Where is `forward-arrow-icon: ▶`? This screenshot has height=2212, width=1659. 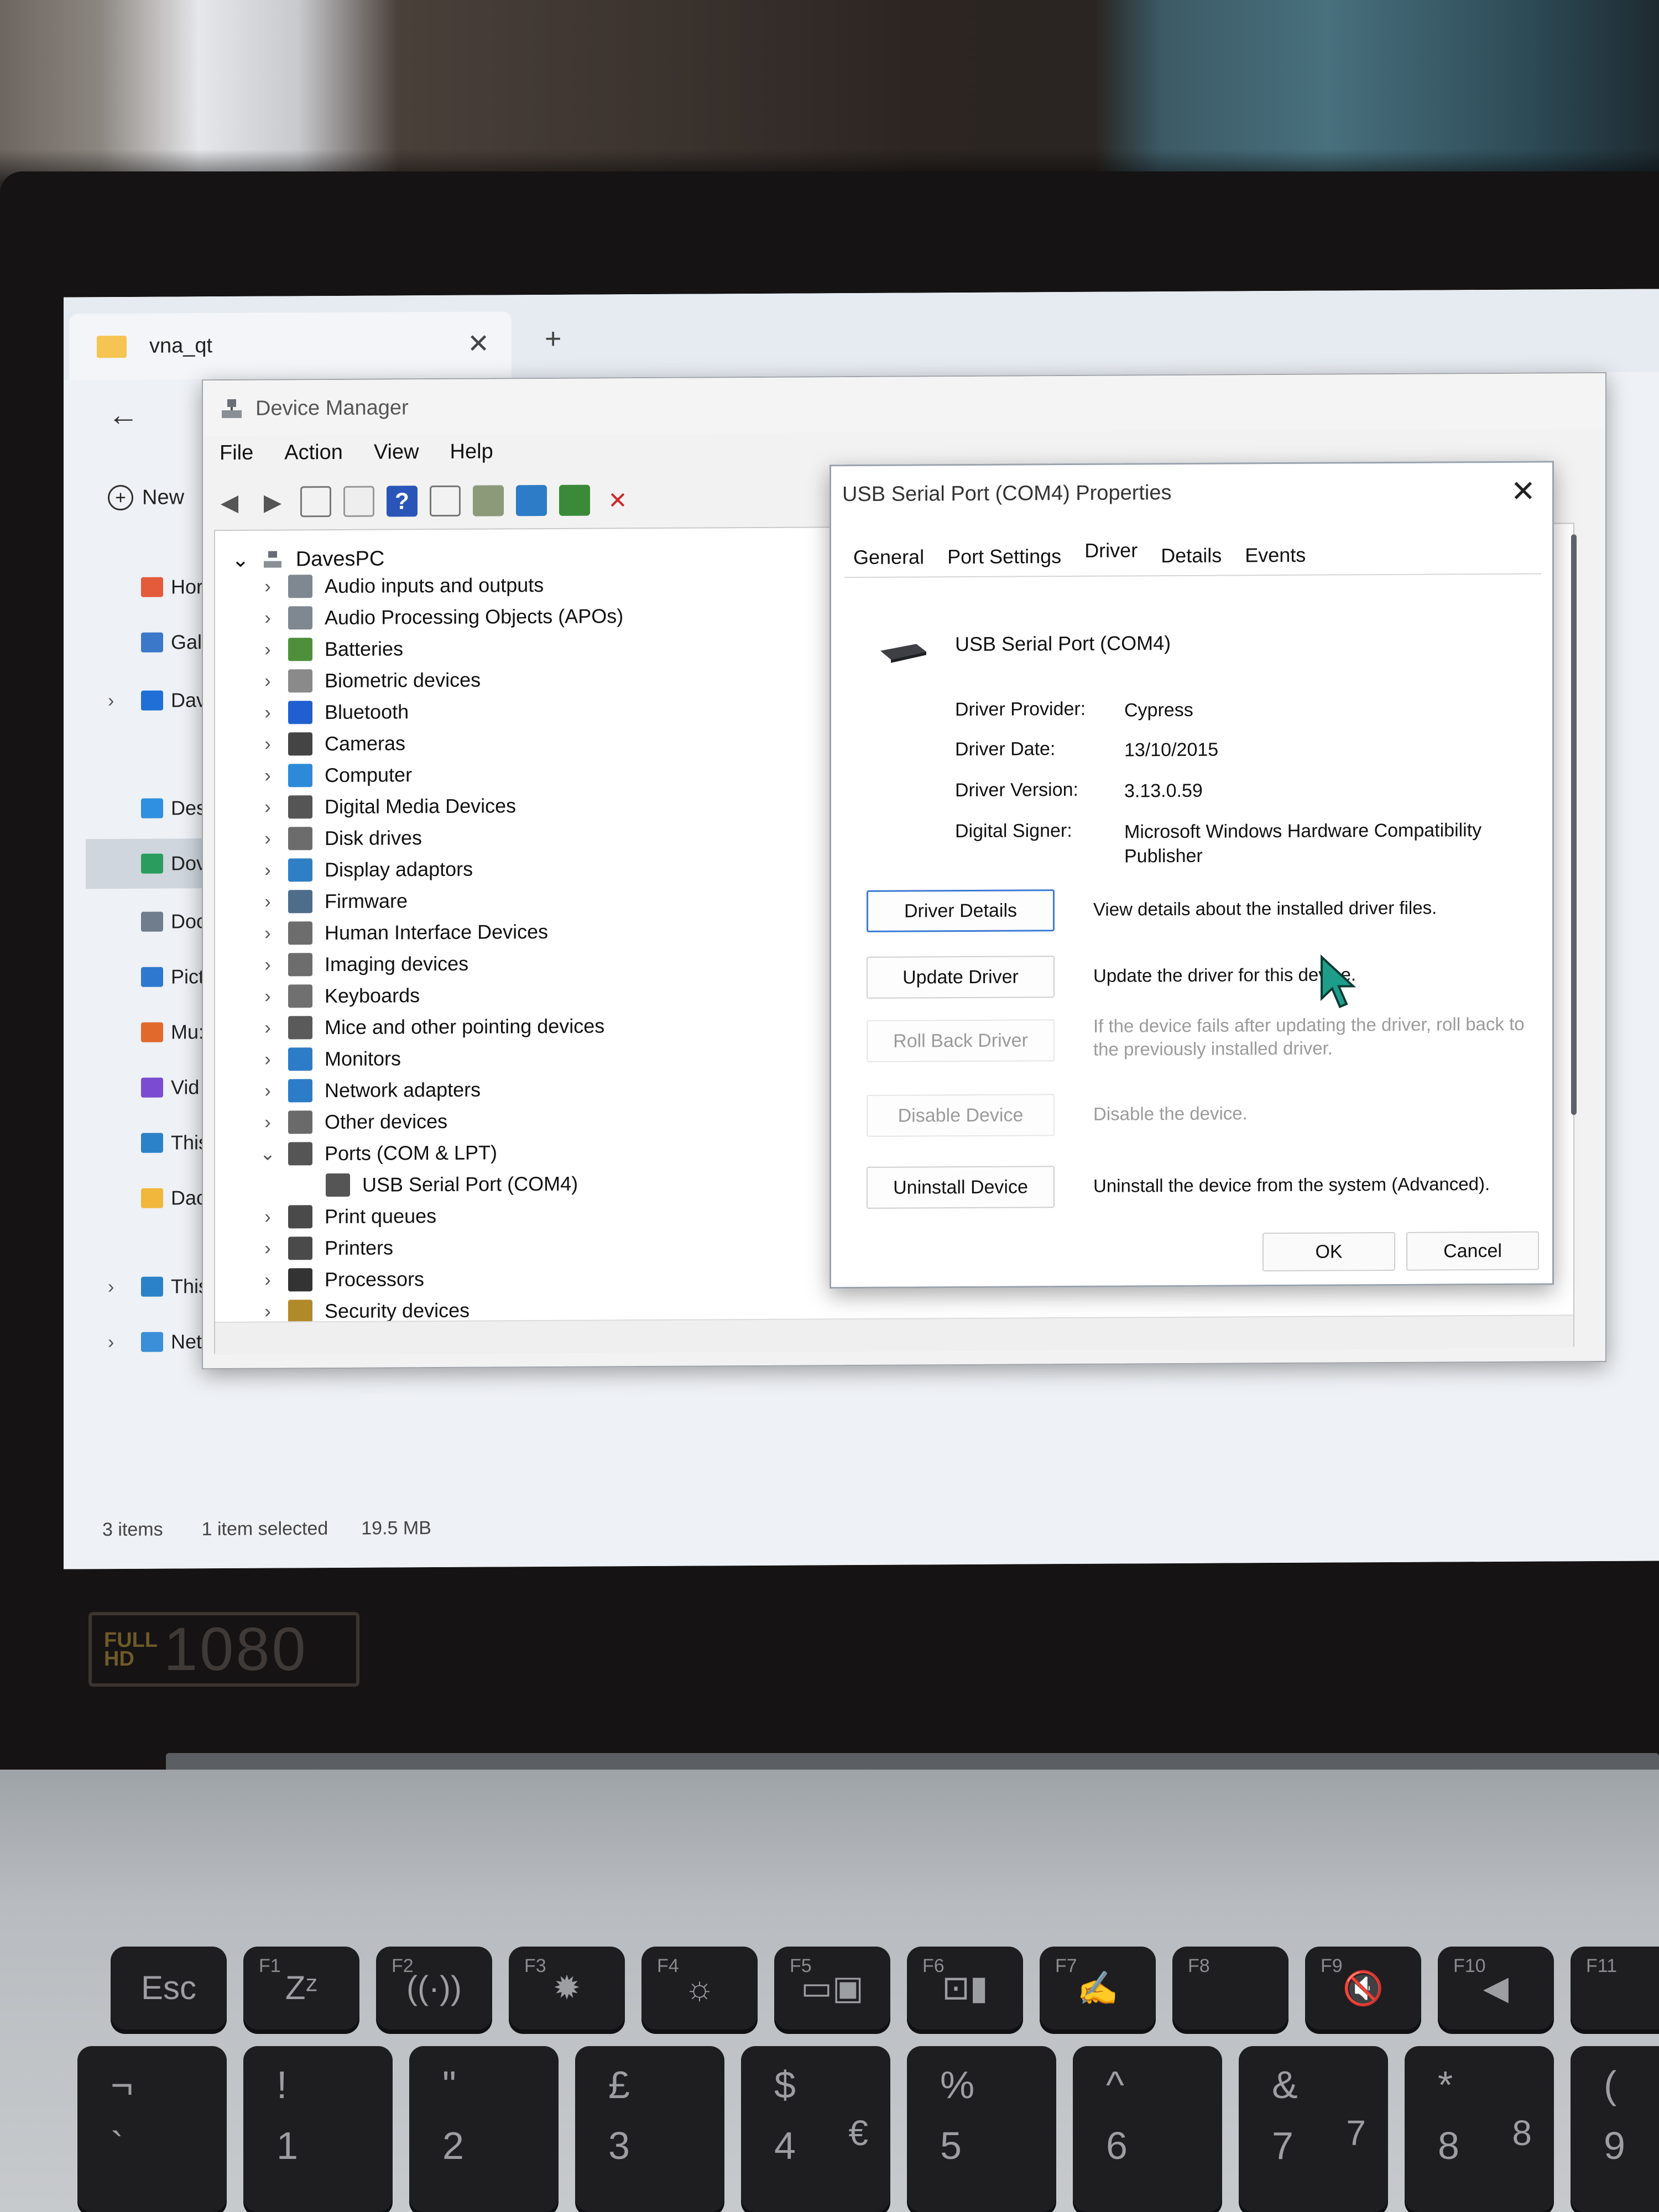 forward-arrow-icon: ▶ is located at coordinates (273, 502).